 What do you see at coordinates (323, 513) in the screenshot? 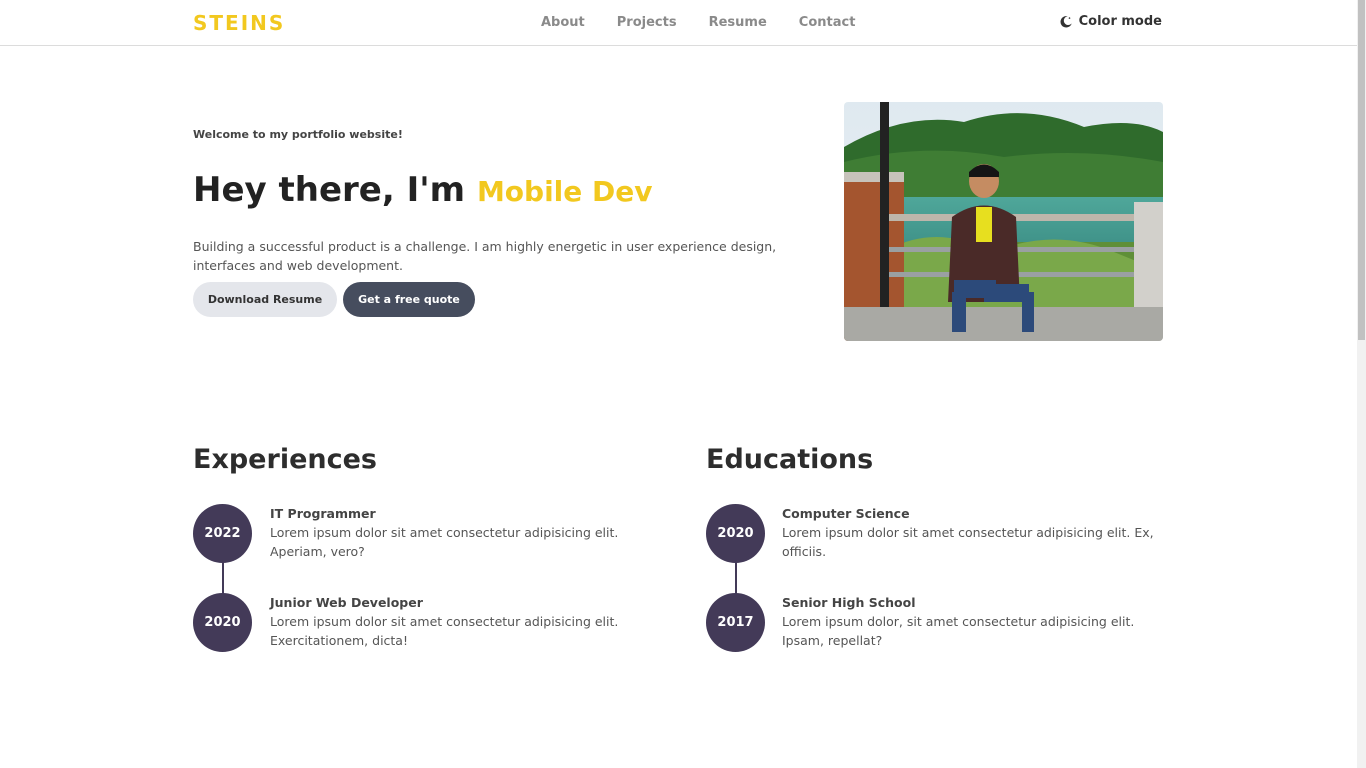
I see `timeline-item-title: IT Programmer` at bounding box center [323, 513].